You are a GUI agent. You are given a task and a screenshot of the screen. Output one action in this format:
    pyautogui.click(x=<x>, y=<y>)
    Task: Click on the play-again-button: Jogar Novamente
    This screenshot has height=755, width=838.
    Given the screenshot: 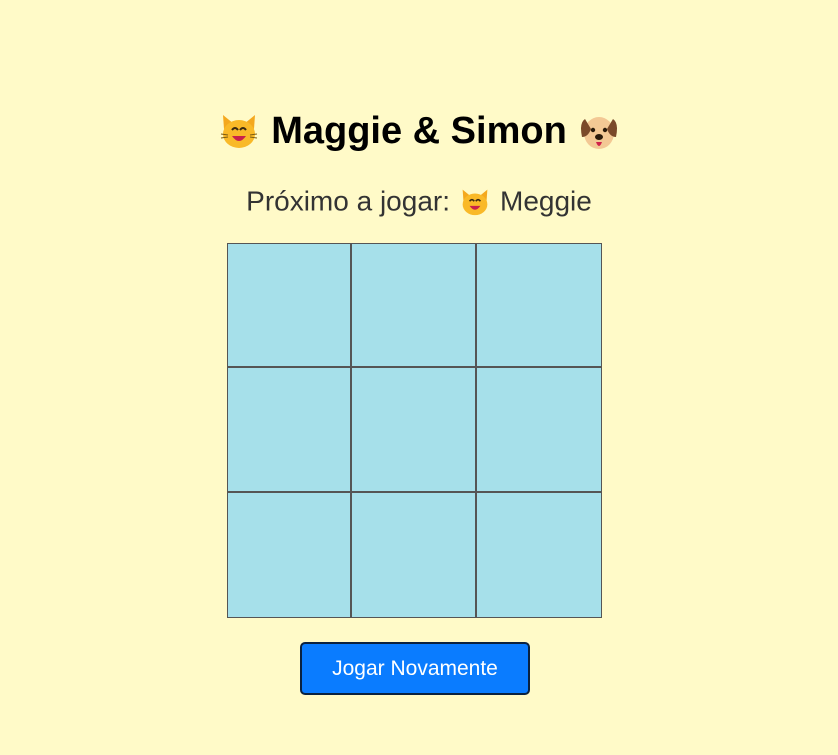 What is the action you would take?
    pyautogui.click(x=415, y=668)
    